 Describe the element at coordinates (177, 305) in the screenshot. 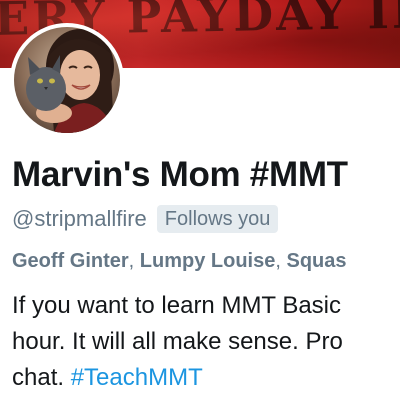

I see `bio-line: If you want to learn MMT Basic` at that location.